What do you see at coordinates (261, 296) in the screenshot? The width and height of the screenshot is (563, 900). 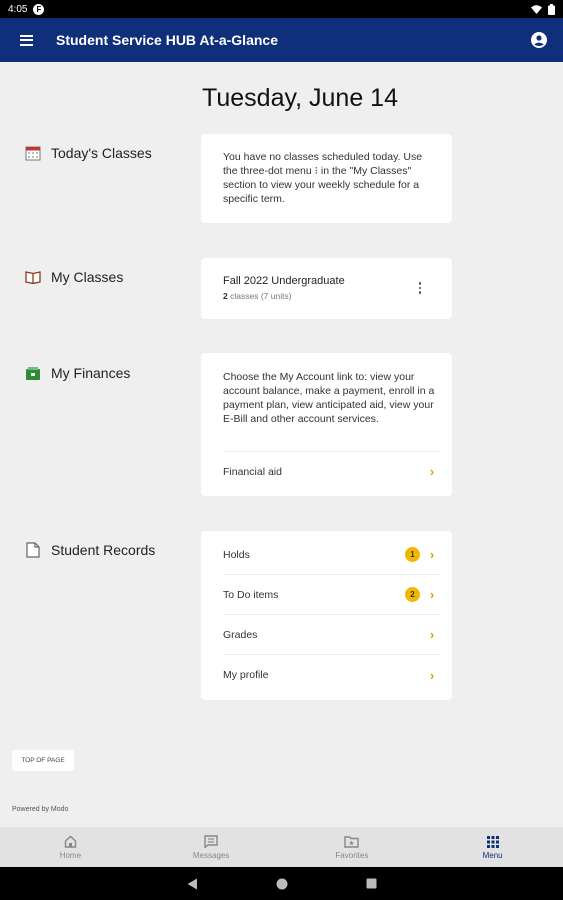 I see `class-count-suffix: classes (7 units)` at bounding box center [261, 296].